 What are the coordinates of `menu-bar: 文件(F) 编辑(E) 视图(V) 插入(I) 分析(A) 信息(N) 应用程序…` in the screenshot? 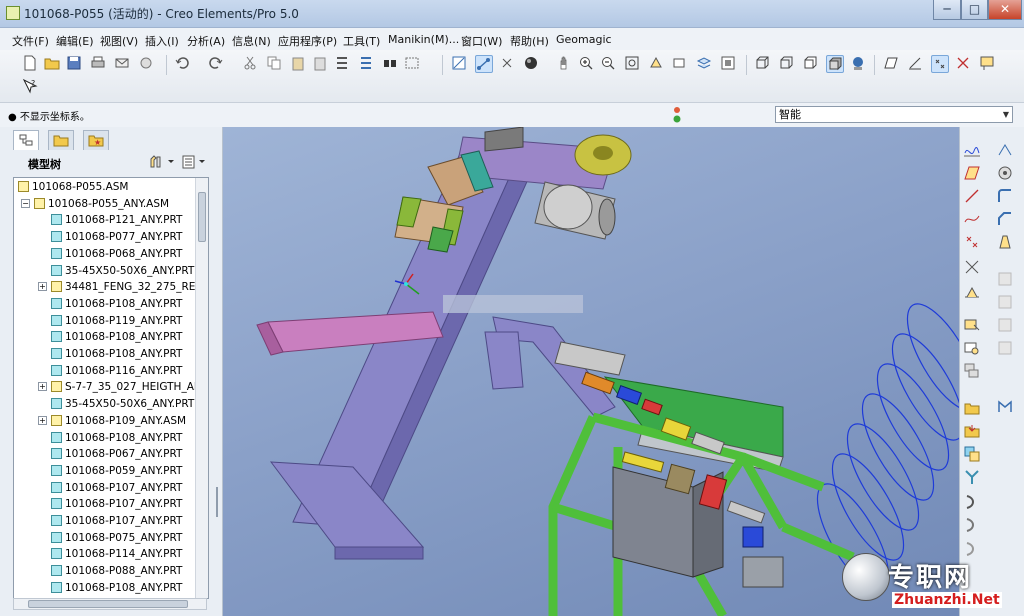 It's located at (512, 39).